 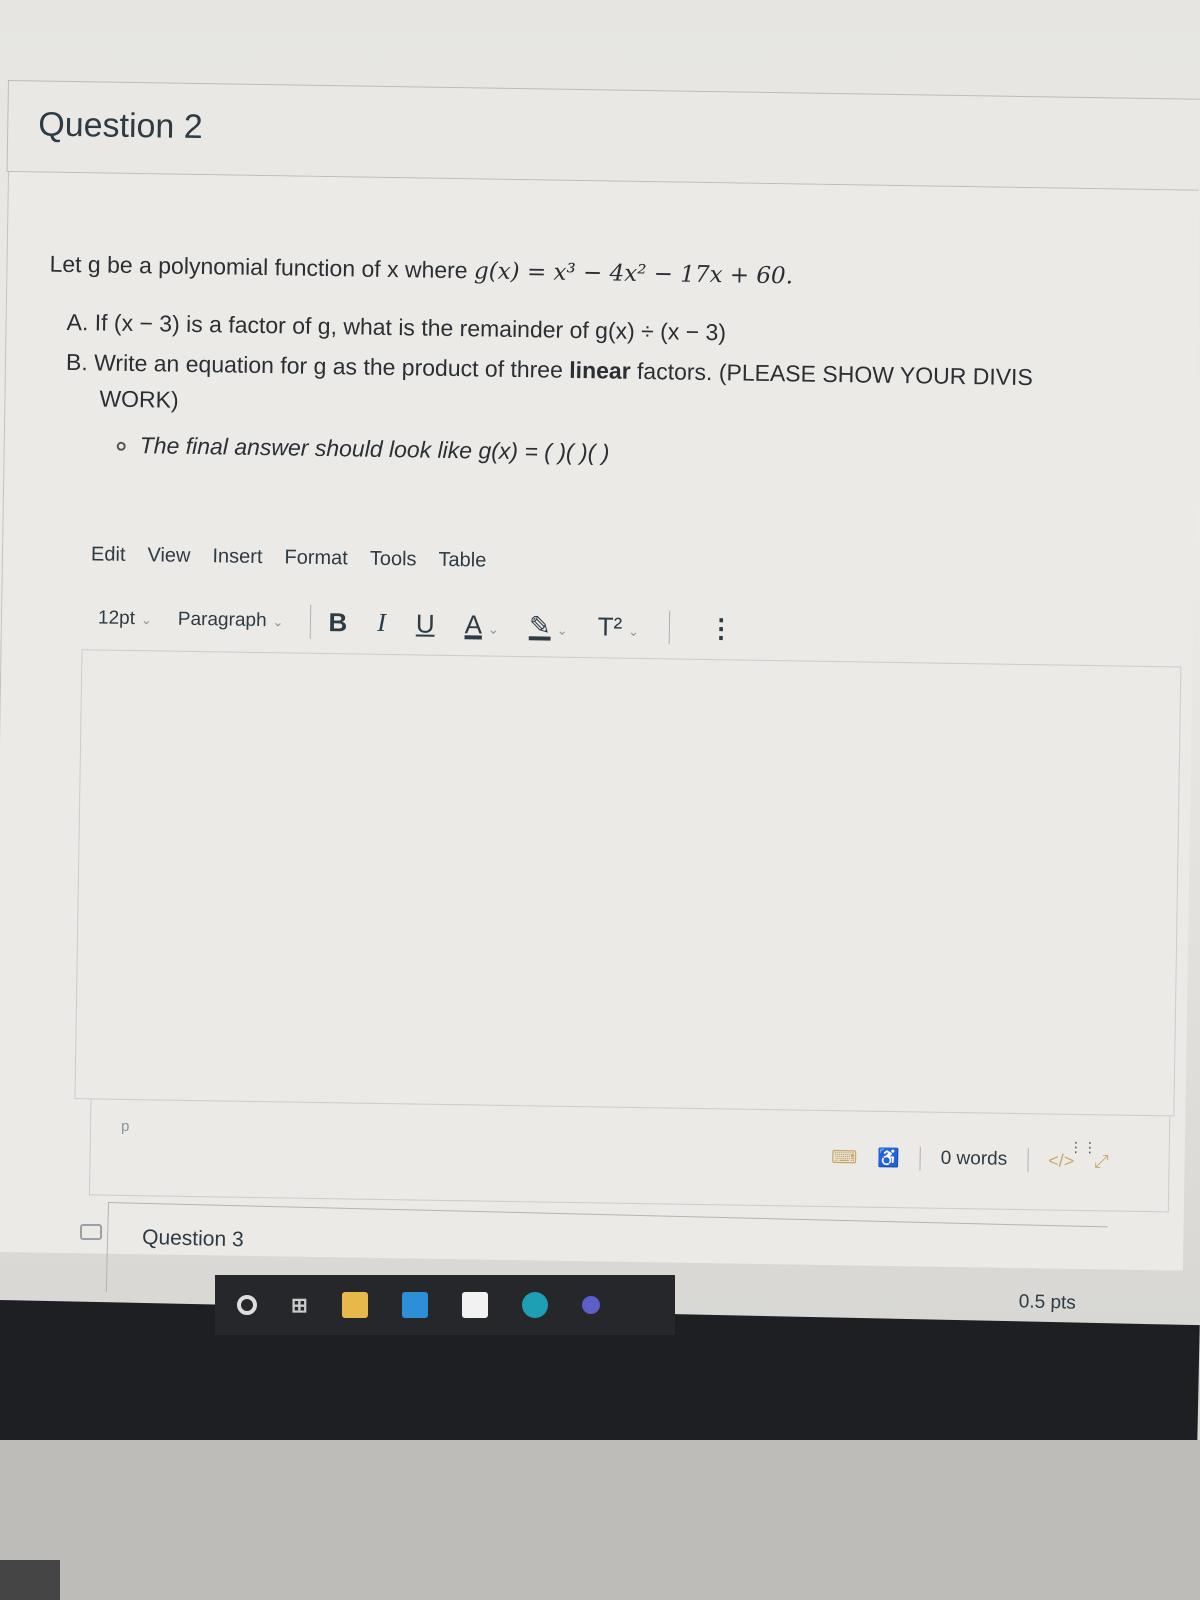 I want to click on edge-icon, so click(x=534, y=1305).